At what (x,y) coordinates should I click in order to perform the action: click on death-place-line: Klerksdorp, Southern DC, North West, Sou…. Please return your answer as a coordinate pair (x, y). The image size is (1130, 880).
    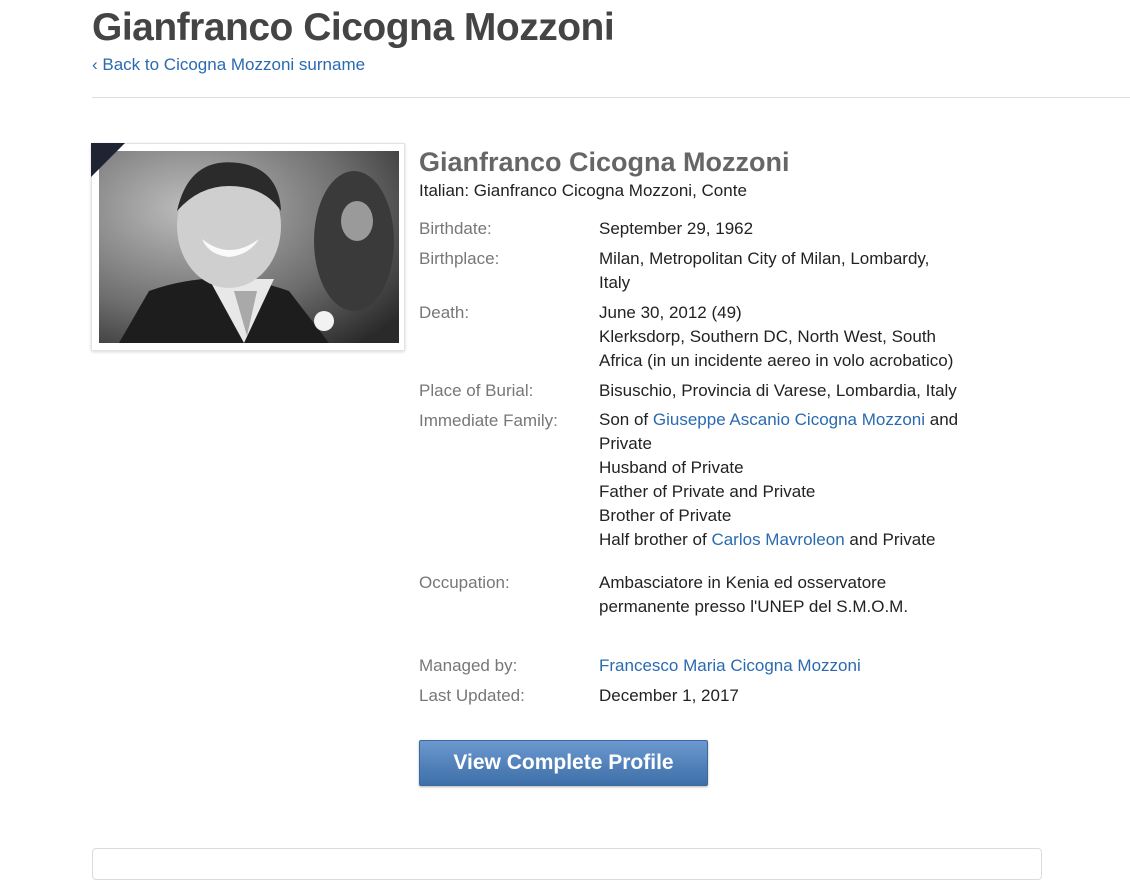
    Looking at the image, I should click on (768, 336).